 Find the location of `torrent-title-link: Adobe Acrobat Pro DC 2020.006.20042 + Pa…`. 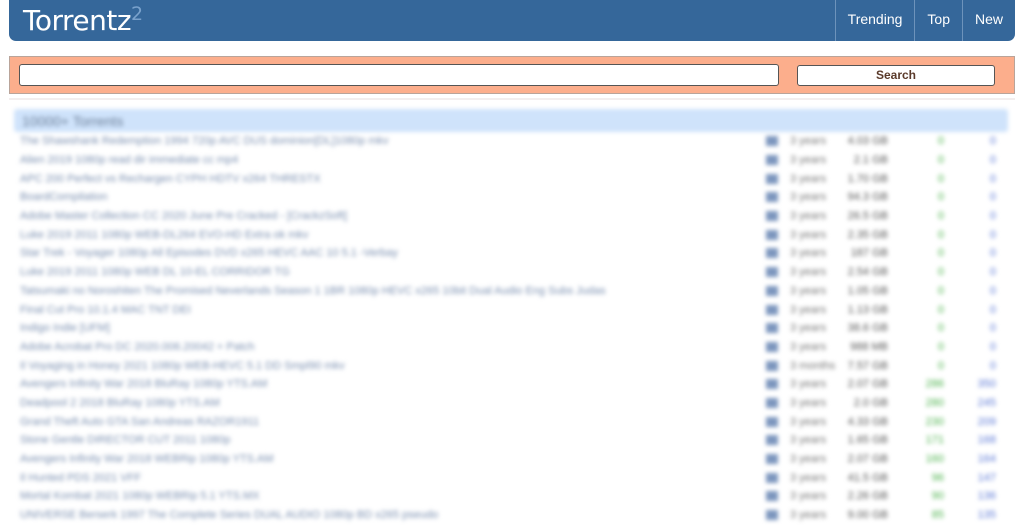

torrent-title-link: Adobe Acrobat Pro DC 2020.006.20042 + Pa… is located at coordinates (137, 347).